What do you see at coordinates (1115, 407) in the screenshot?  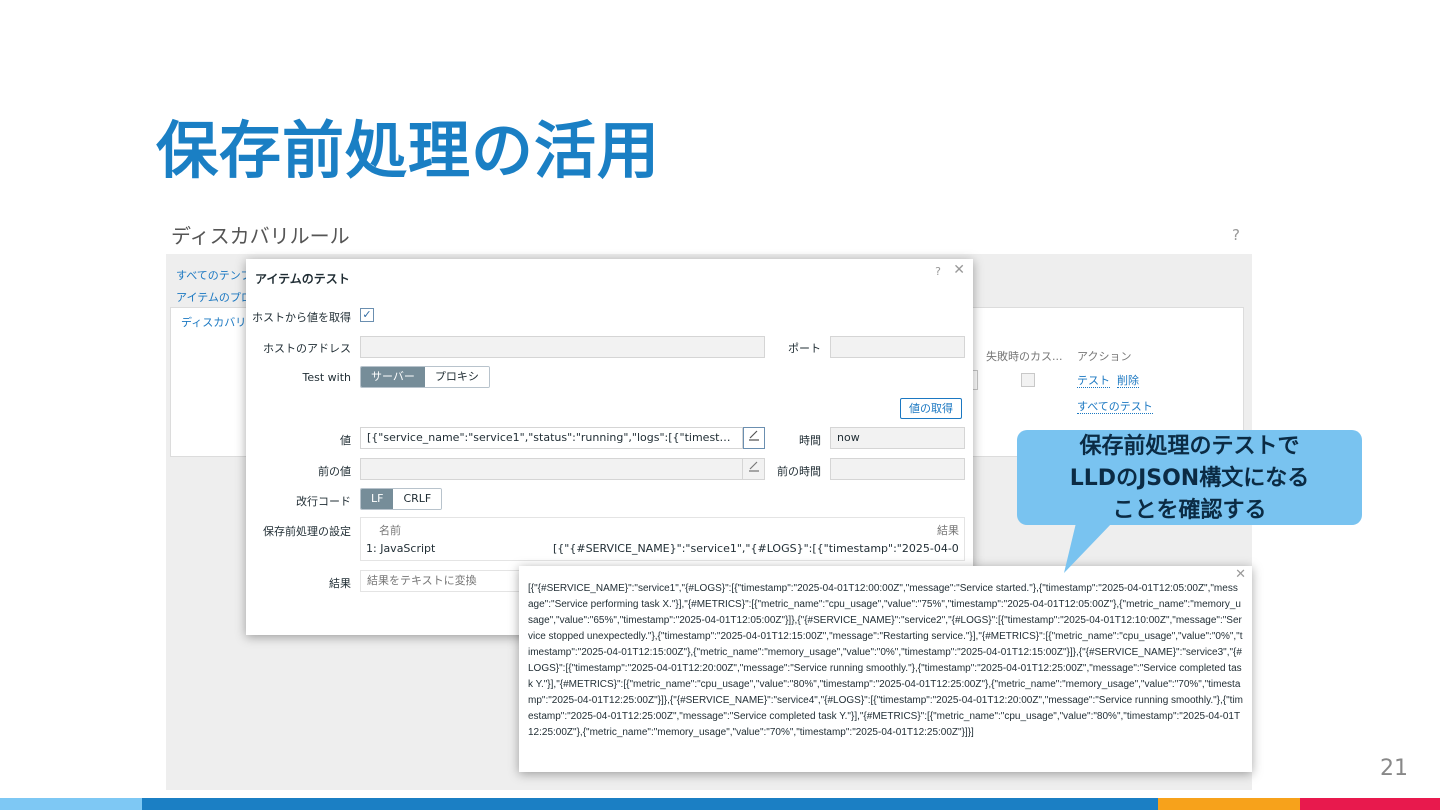 I see `test-all-link: すべてのテスト` at bounding box center [1115, 407].